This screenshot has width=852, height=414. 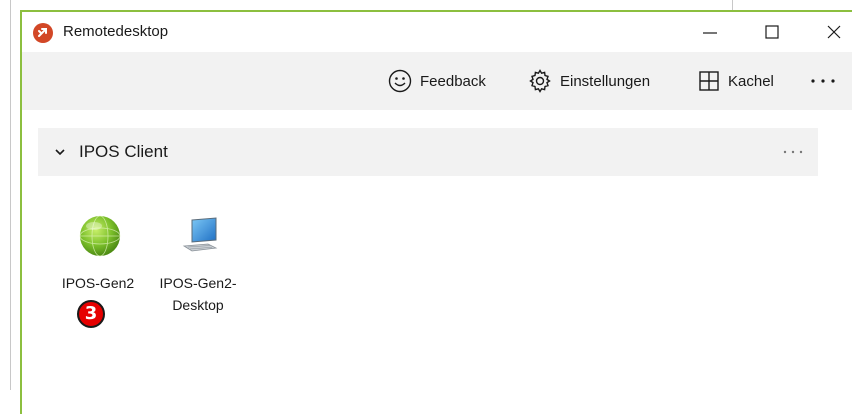 What do you see at coordinates (834, 32) in the screenshot?
I see `close-icon` at bounding box center [834, 32].